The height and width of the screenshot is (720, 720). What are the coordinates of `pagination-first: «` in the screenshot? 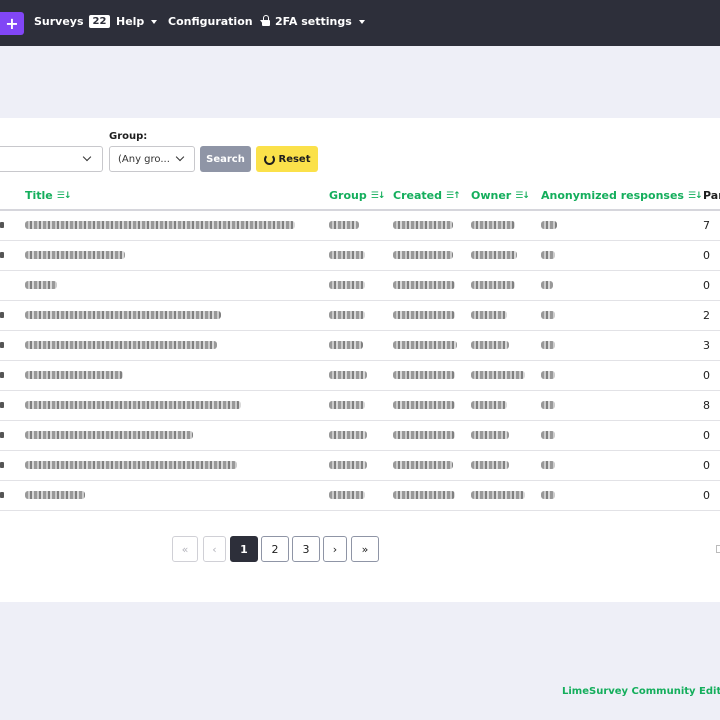 It's located at (185, 549).